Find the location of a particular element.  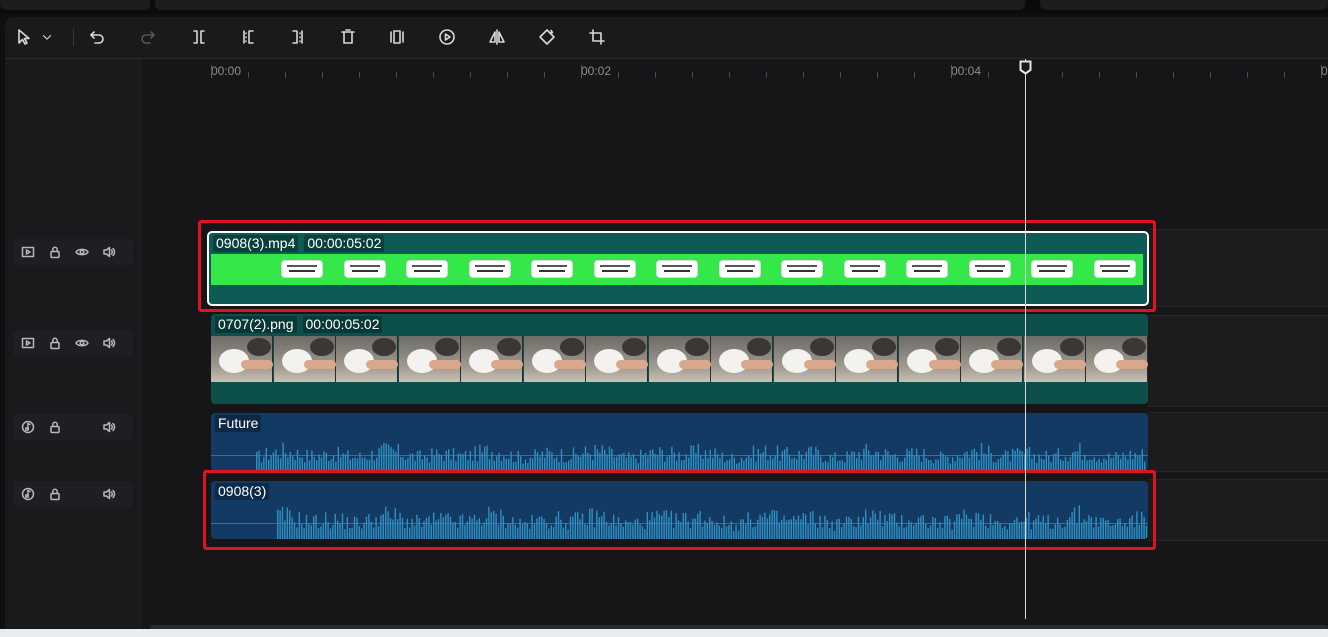

clip-duration: 00:00:05:02 is located at coordinates (342, 324).